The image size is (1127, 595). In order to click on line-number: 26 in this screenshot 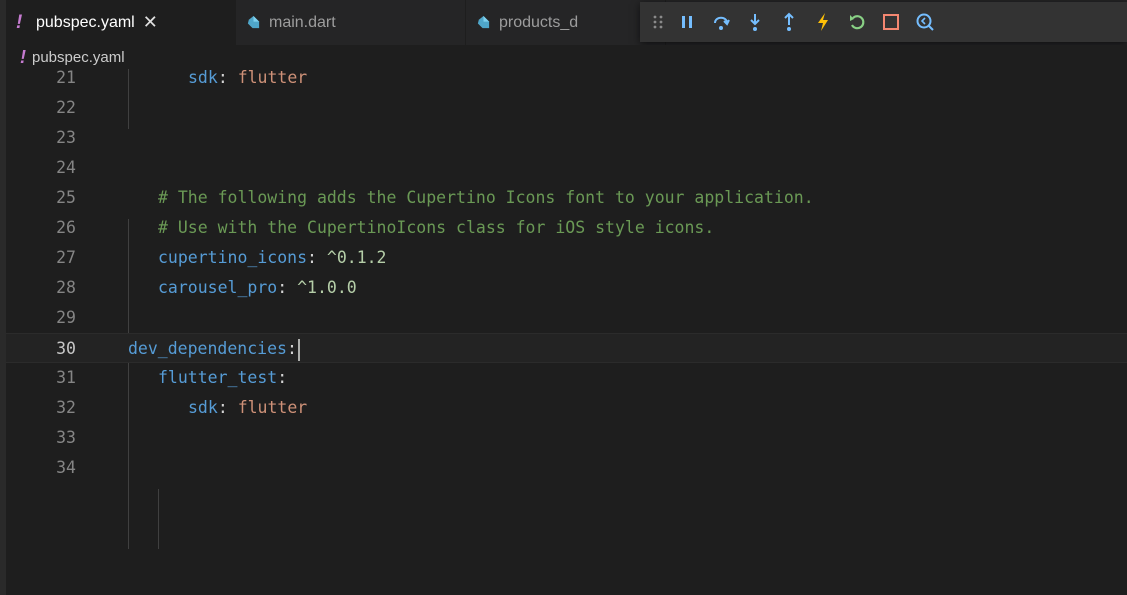, I will do `click(66, 227)`.